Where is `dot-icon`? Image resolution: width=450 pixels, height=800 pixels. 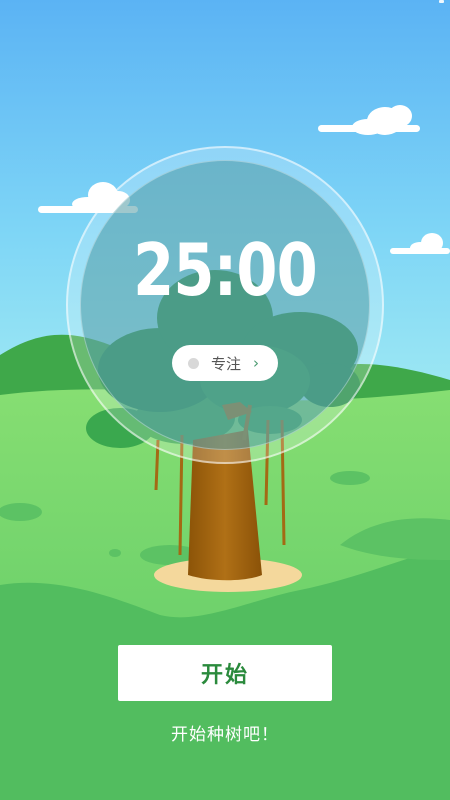 dot-icon is located at coordinates (193, 363).